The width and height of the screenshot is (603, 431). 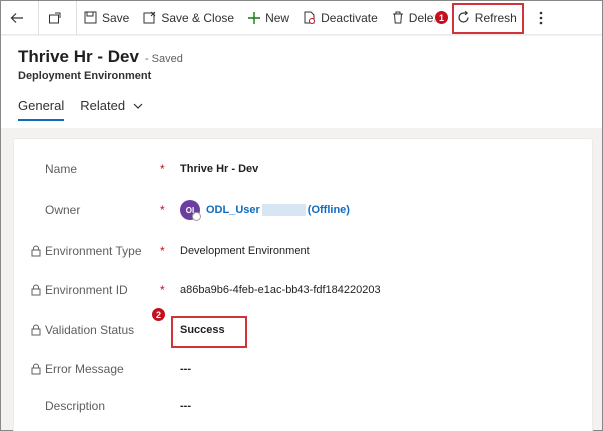 What do you see at coordinates (283, 210) in the screenshot?
I see `redacted-block` at bounding box center [283, 210].